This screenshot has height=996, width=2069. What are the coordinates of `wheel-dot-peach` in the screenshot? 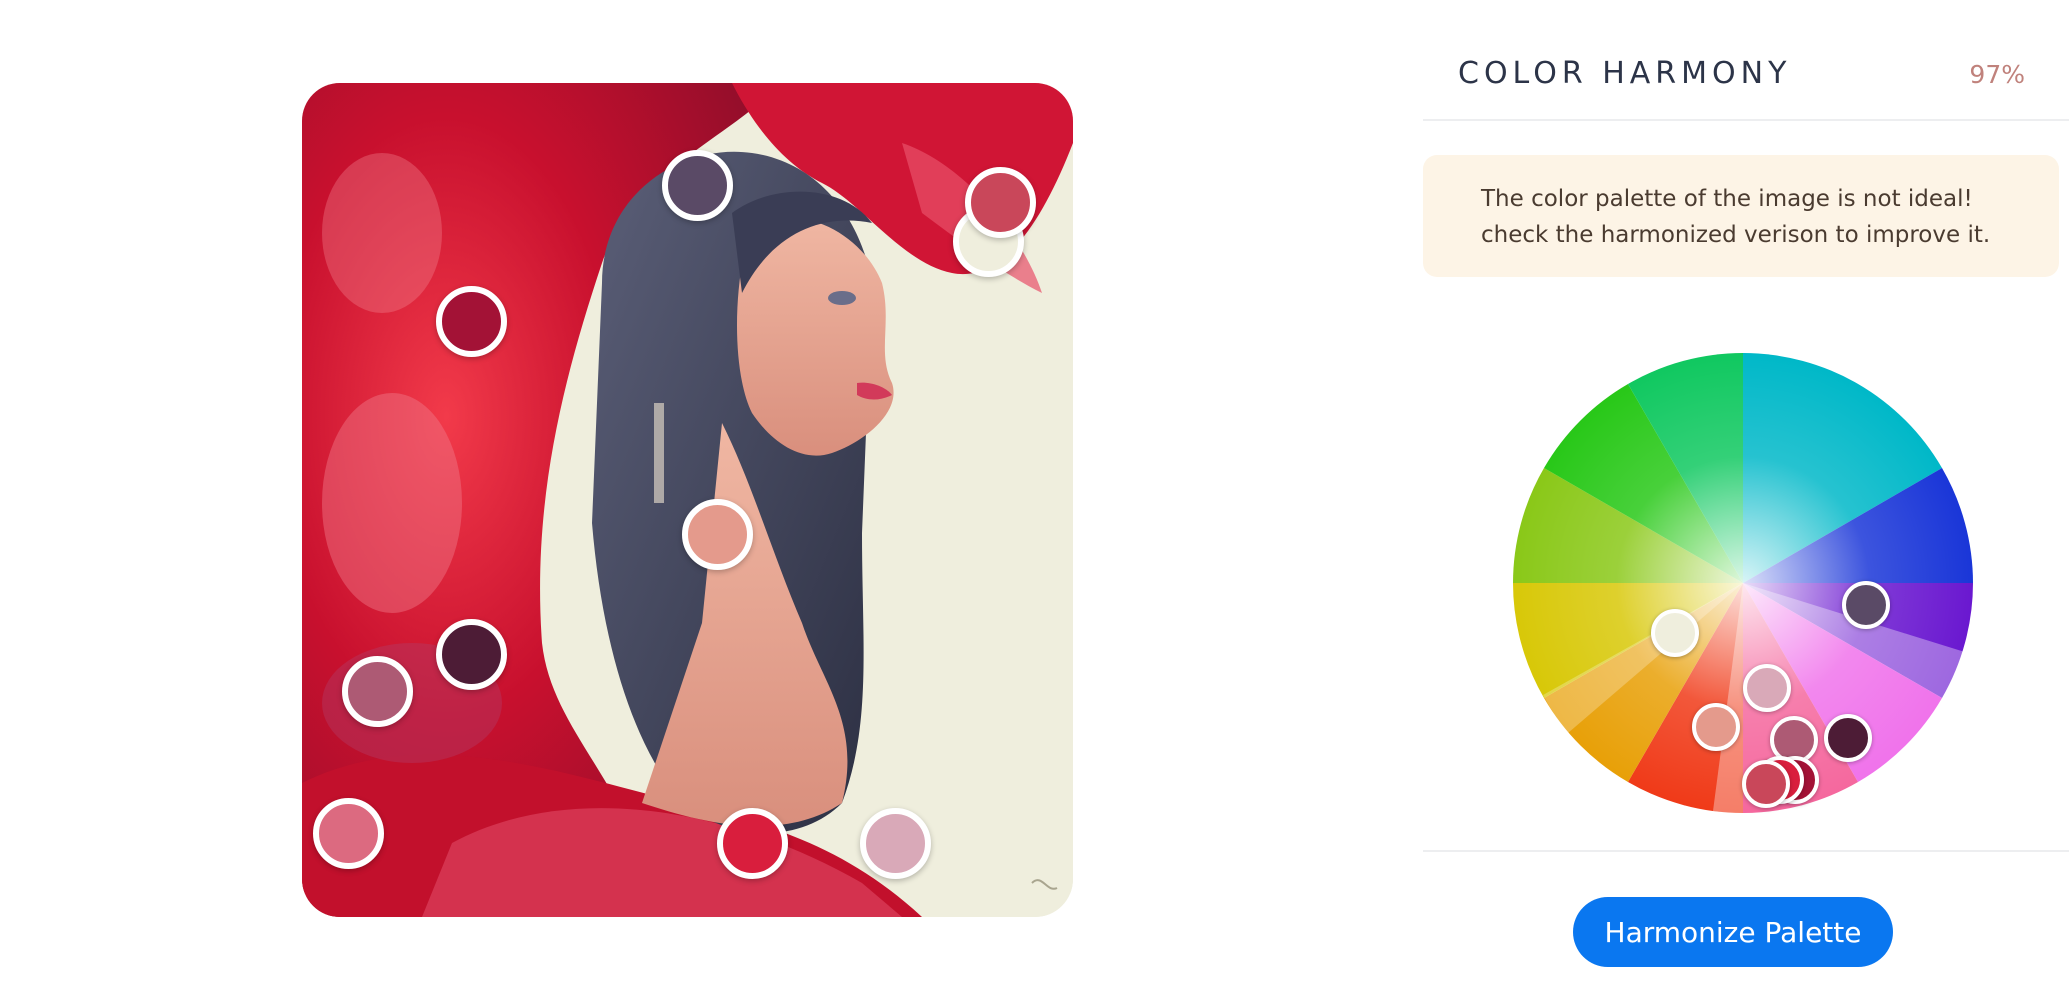 It's located at (1716, 727).